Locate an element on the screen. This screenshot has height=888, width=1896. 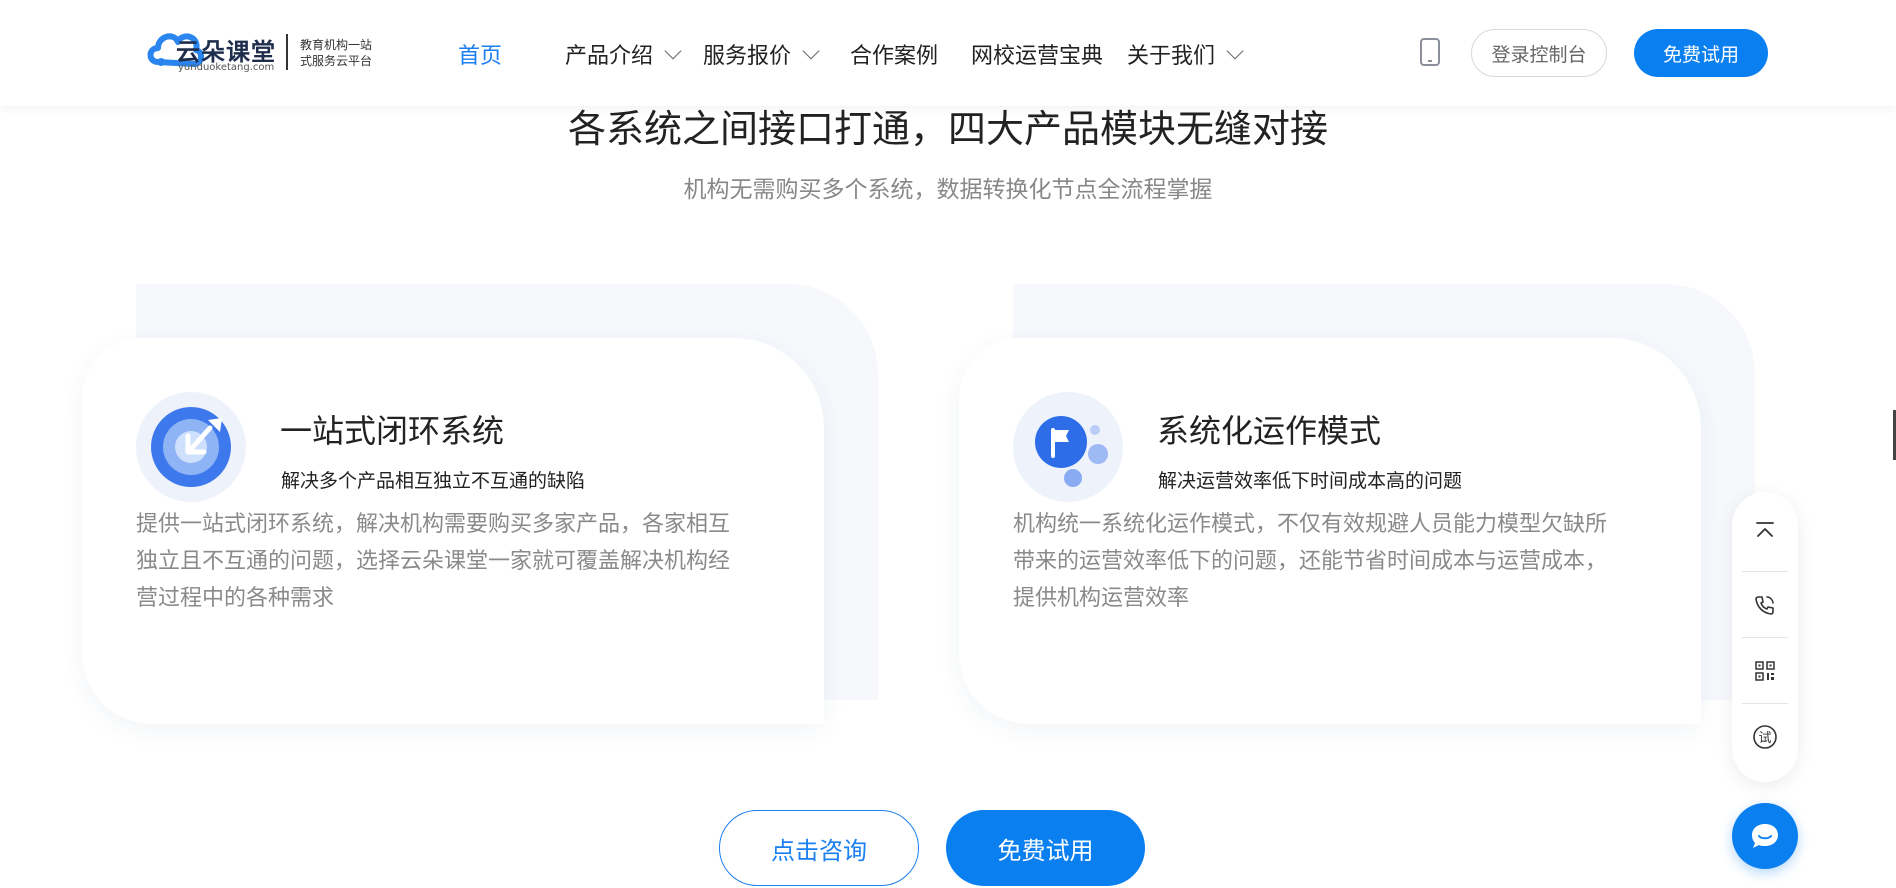
nav-item-guide: 网校运营宝典 is located at coordinates (1037, 54).